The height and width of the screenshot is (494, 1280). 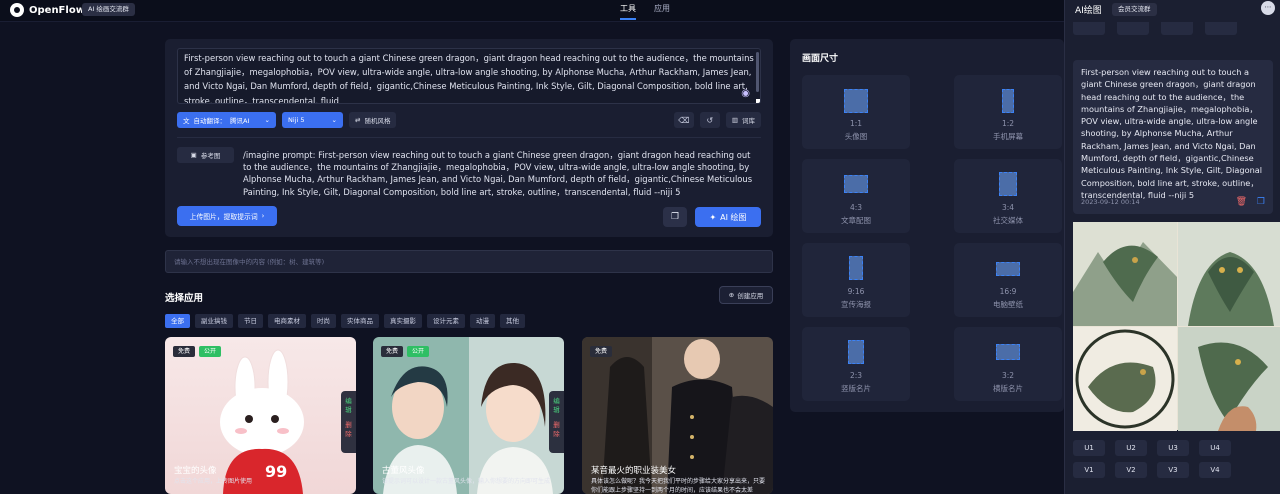 I want to click on upload-extract-button: 上传图片，提取提示词 ›, so click(x=227, y=216).